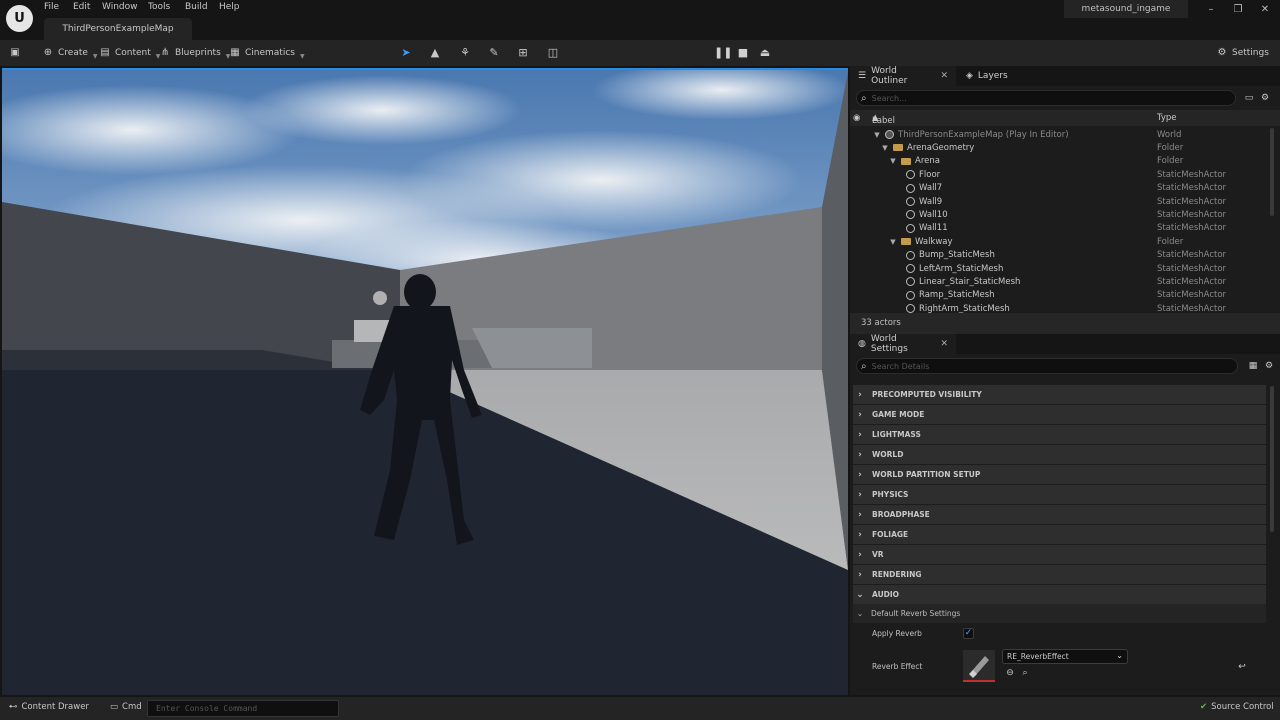  What do you see at coordinates (941, 147) in the screenshot?
I see `tree-row-label: ArenaGeometry` at bounding box center [941, 147].